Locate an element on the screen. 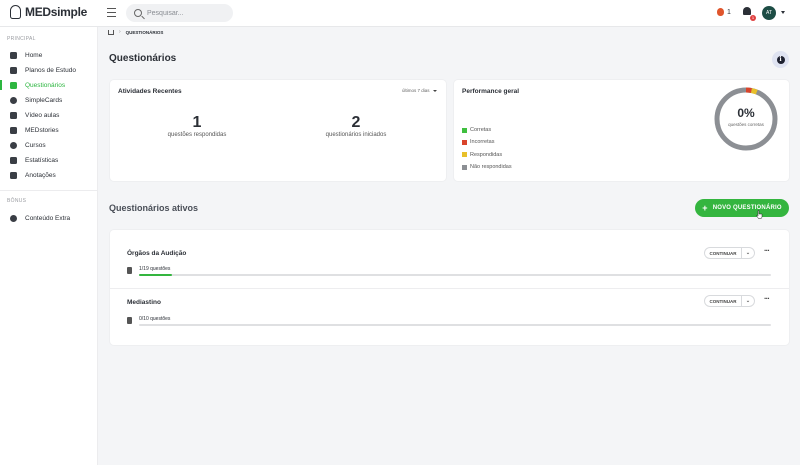  legend-label: Incorretas is located at coordinates (482, 142).